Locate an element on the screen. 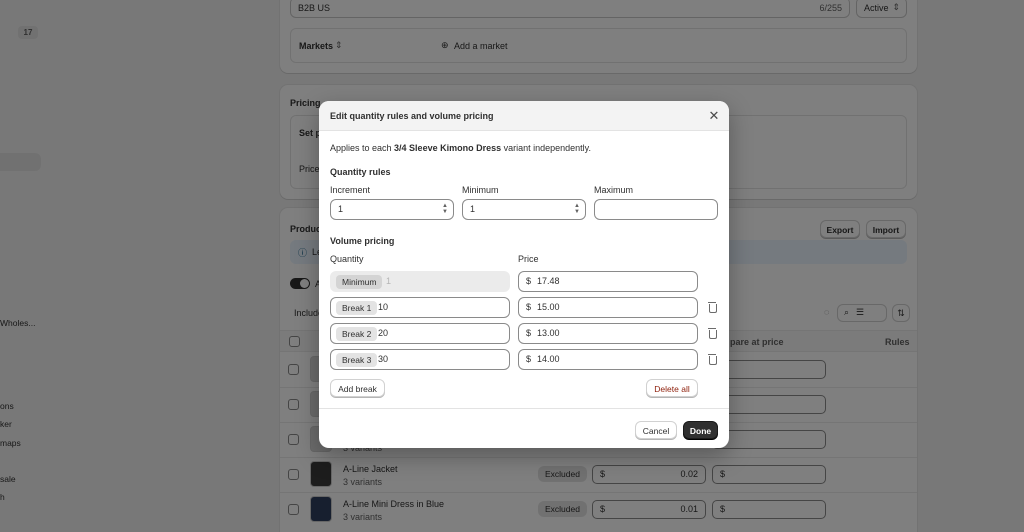 The image size is (1024, 532). price-value: 15.00 is located at coordinates (548, 307).